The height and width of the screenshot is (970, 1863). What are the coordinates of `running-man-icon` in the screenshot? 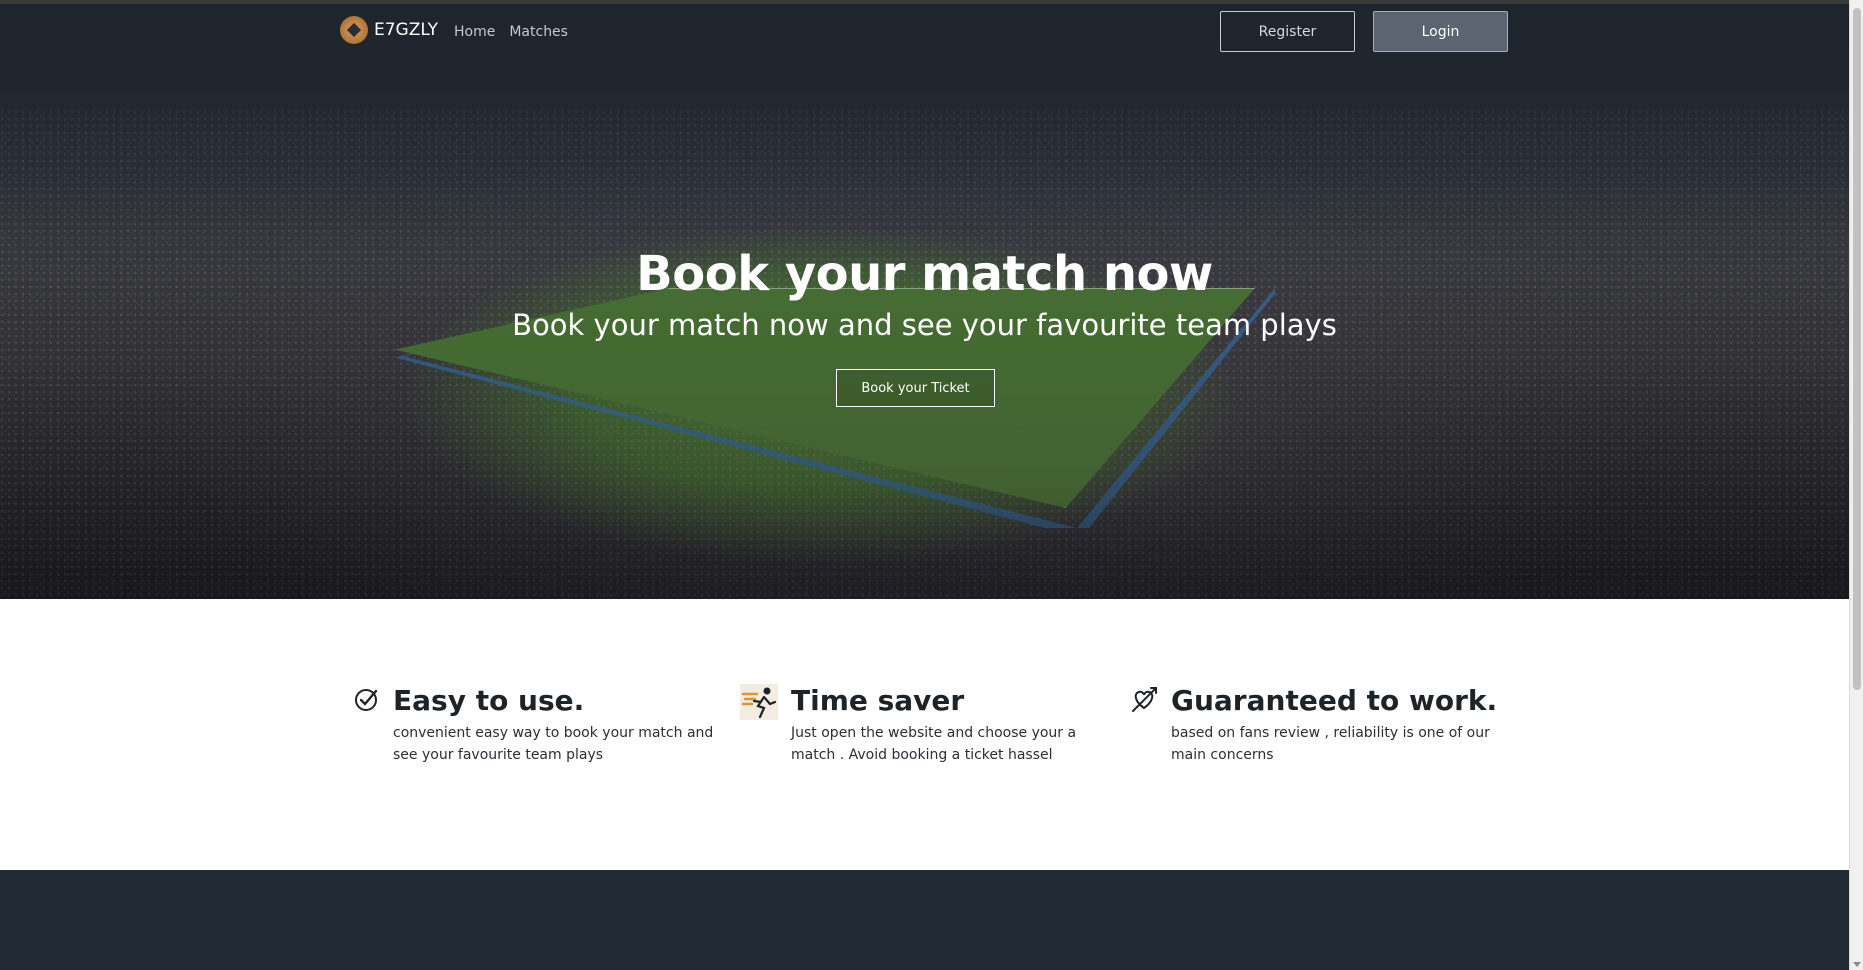 It's located at (759, 702).